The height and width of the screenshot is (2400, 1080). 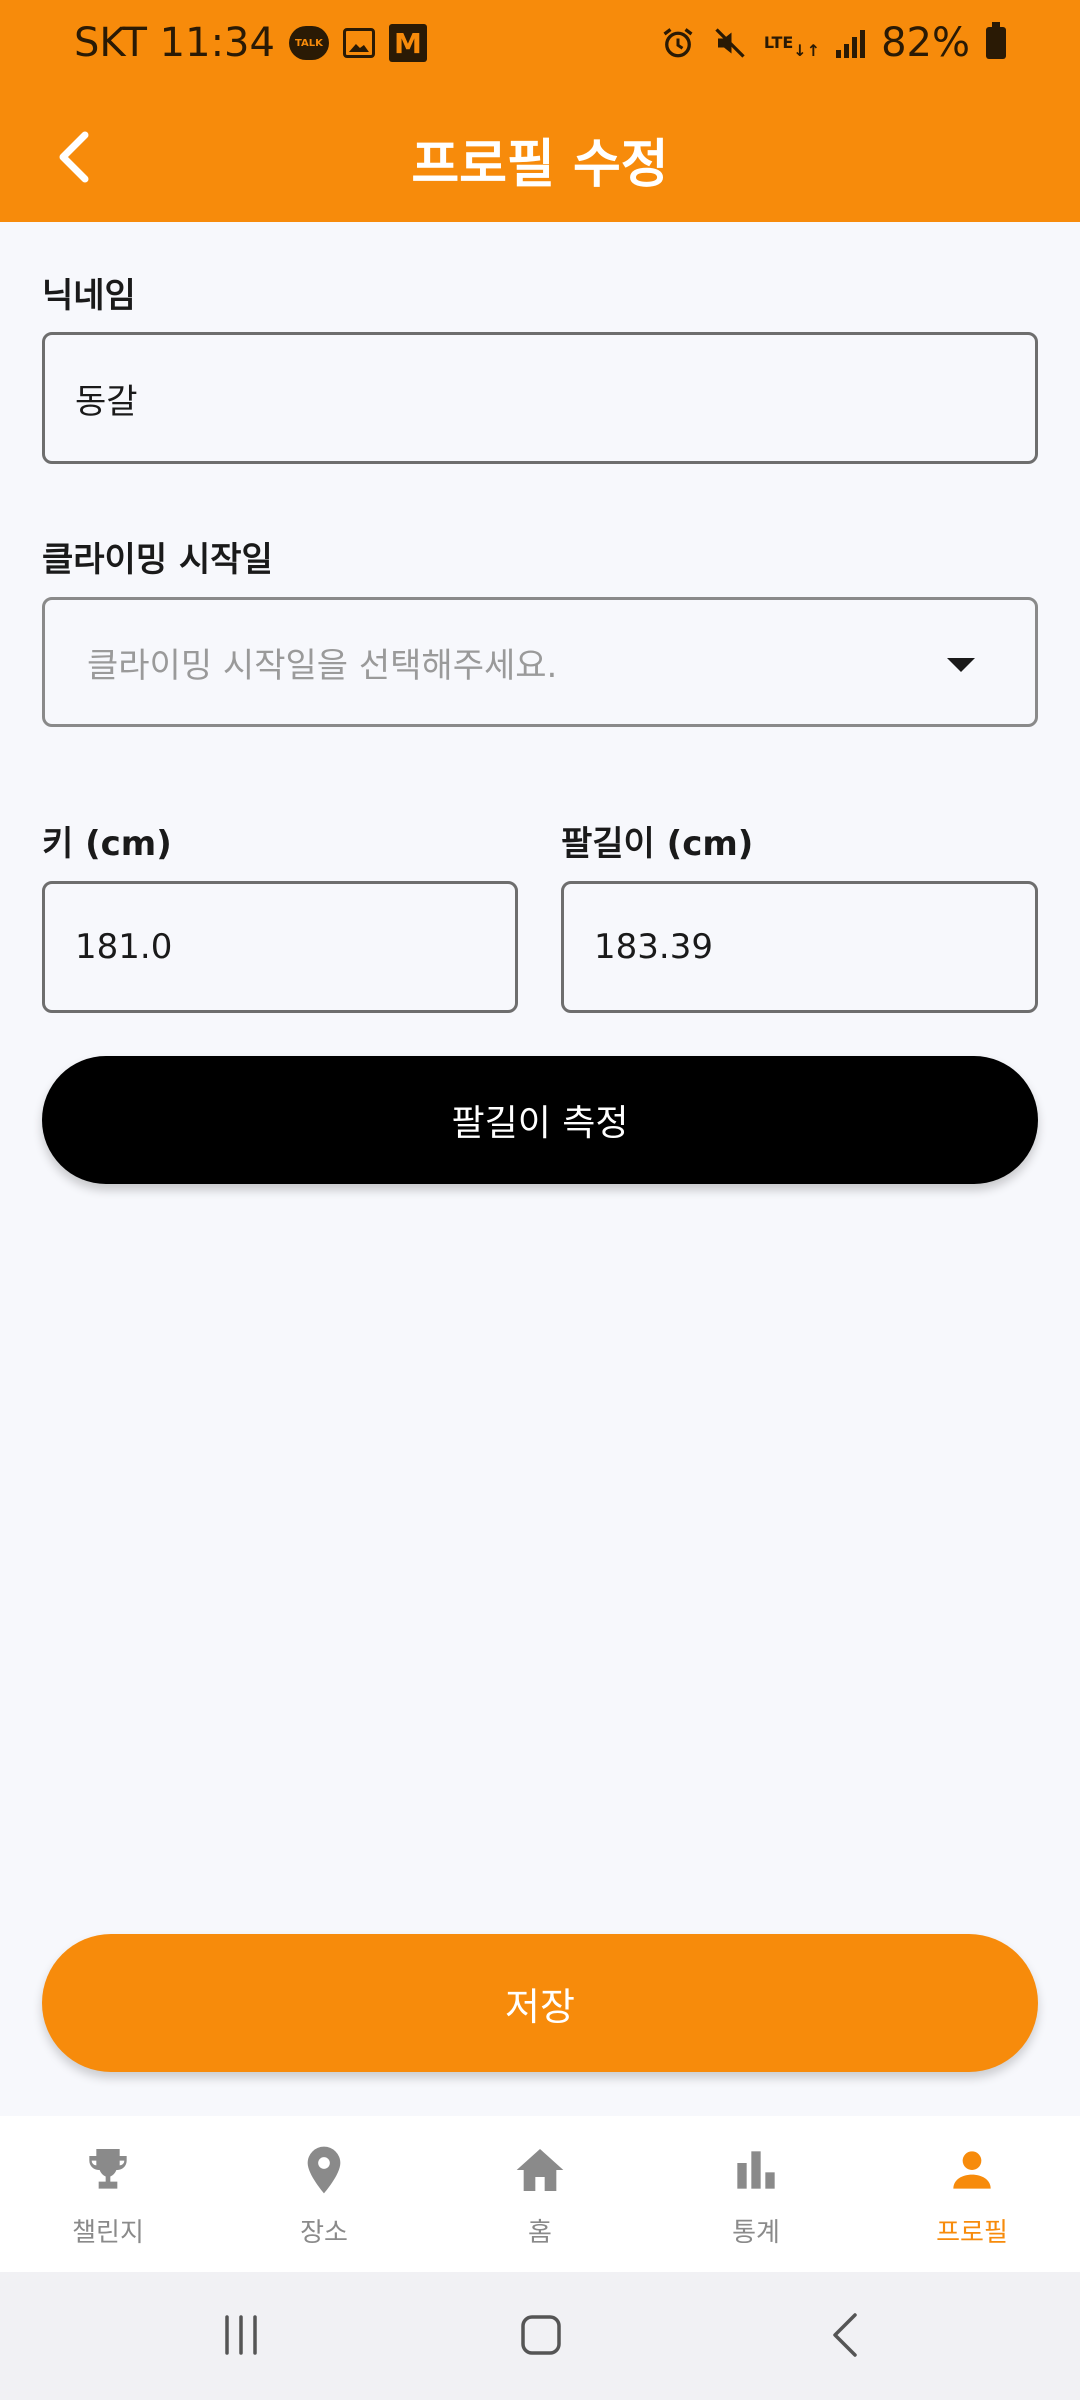 I want to click on nickname-field, so click(x=540, y=398).